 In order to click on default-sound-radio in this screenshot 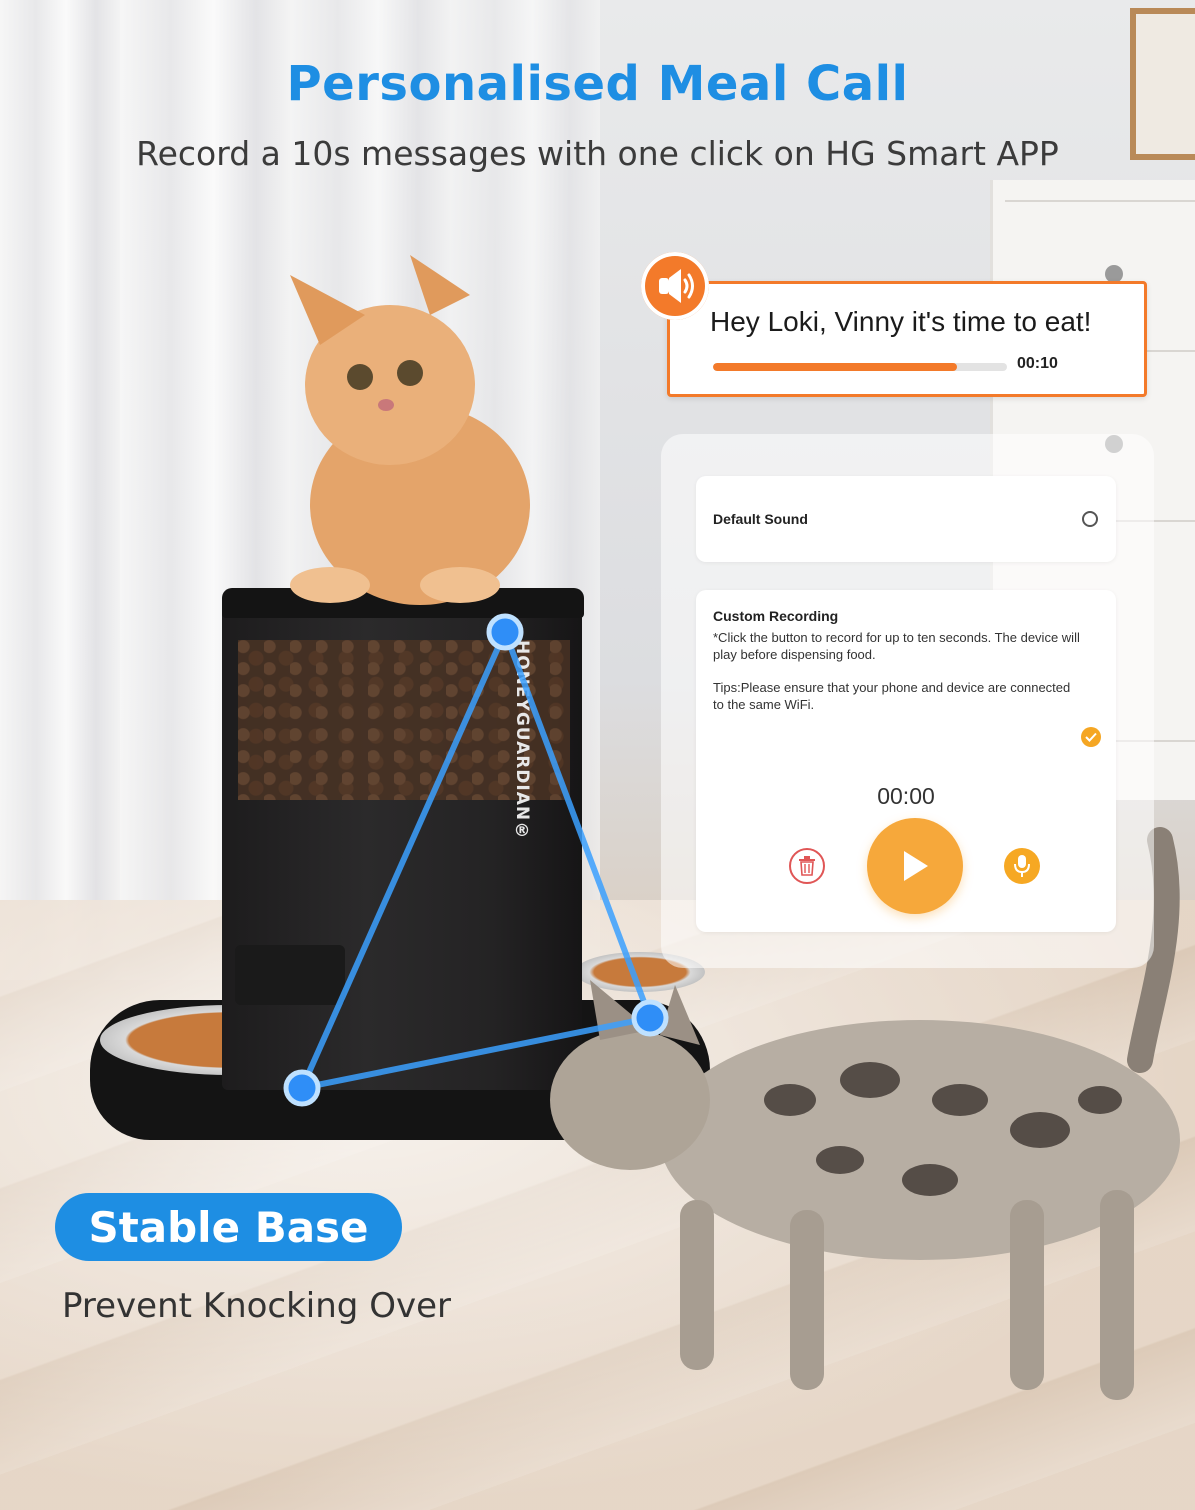, I will do `click(1090, 519)`.